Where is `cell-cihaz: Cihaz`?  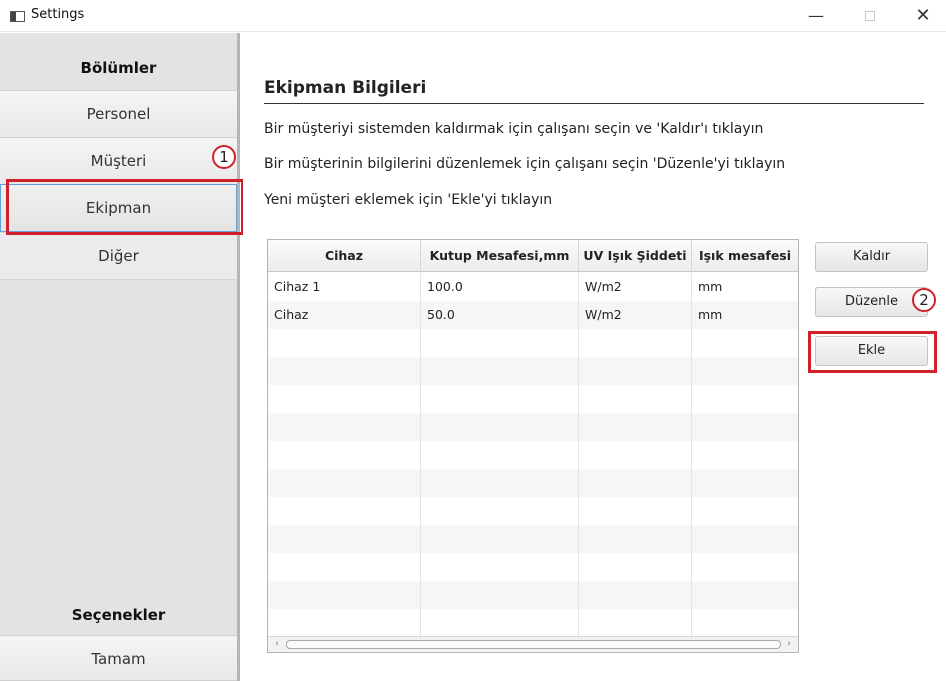
cell-cihaz: Cihaz is located at coordinates (344, 315).